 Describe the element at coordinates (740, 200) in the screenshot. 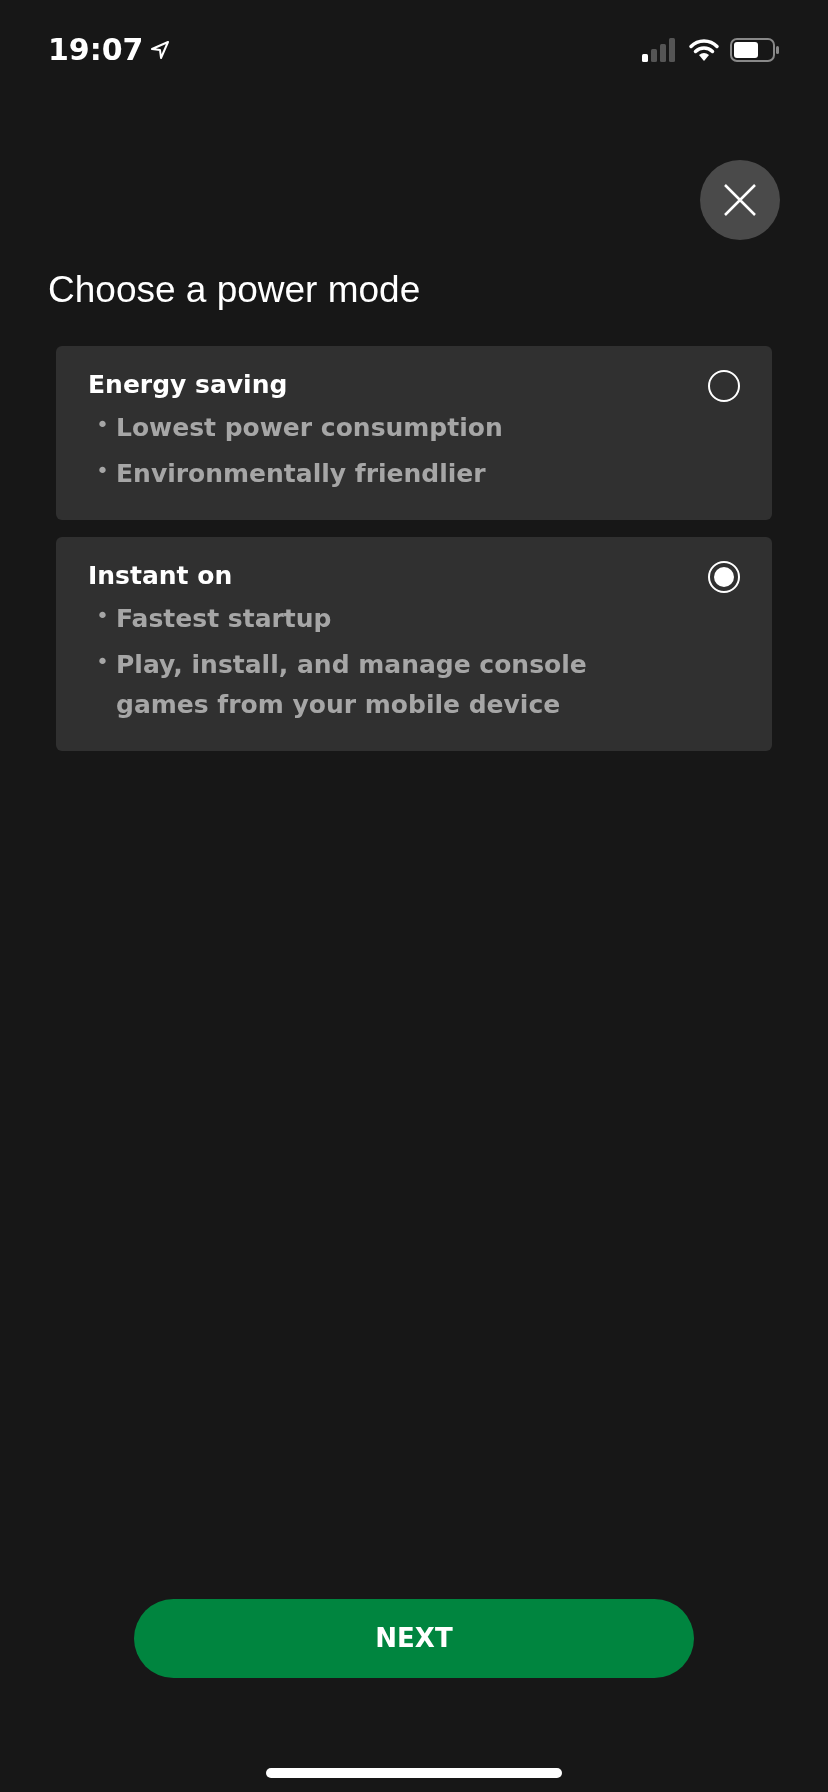

I see `close-icon` at that location.